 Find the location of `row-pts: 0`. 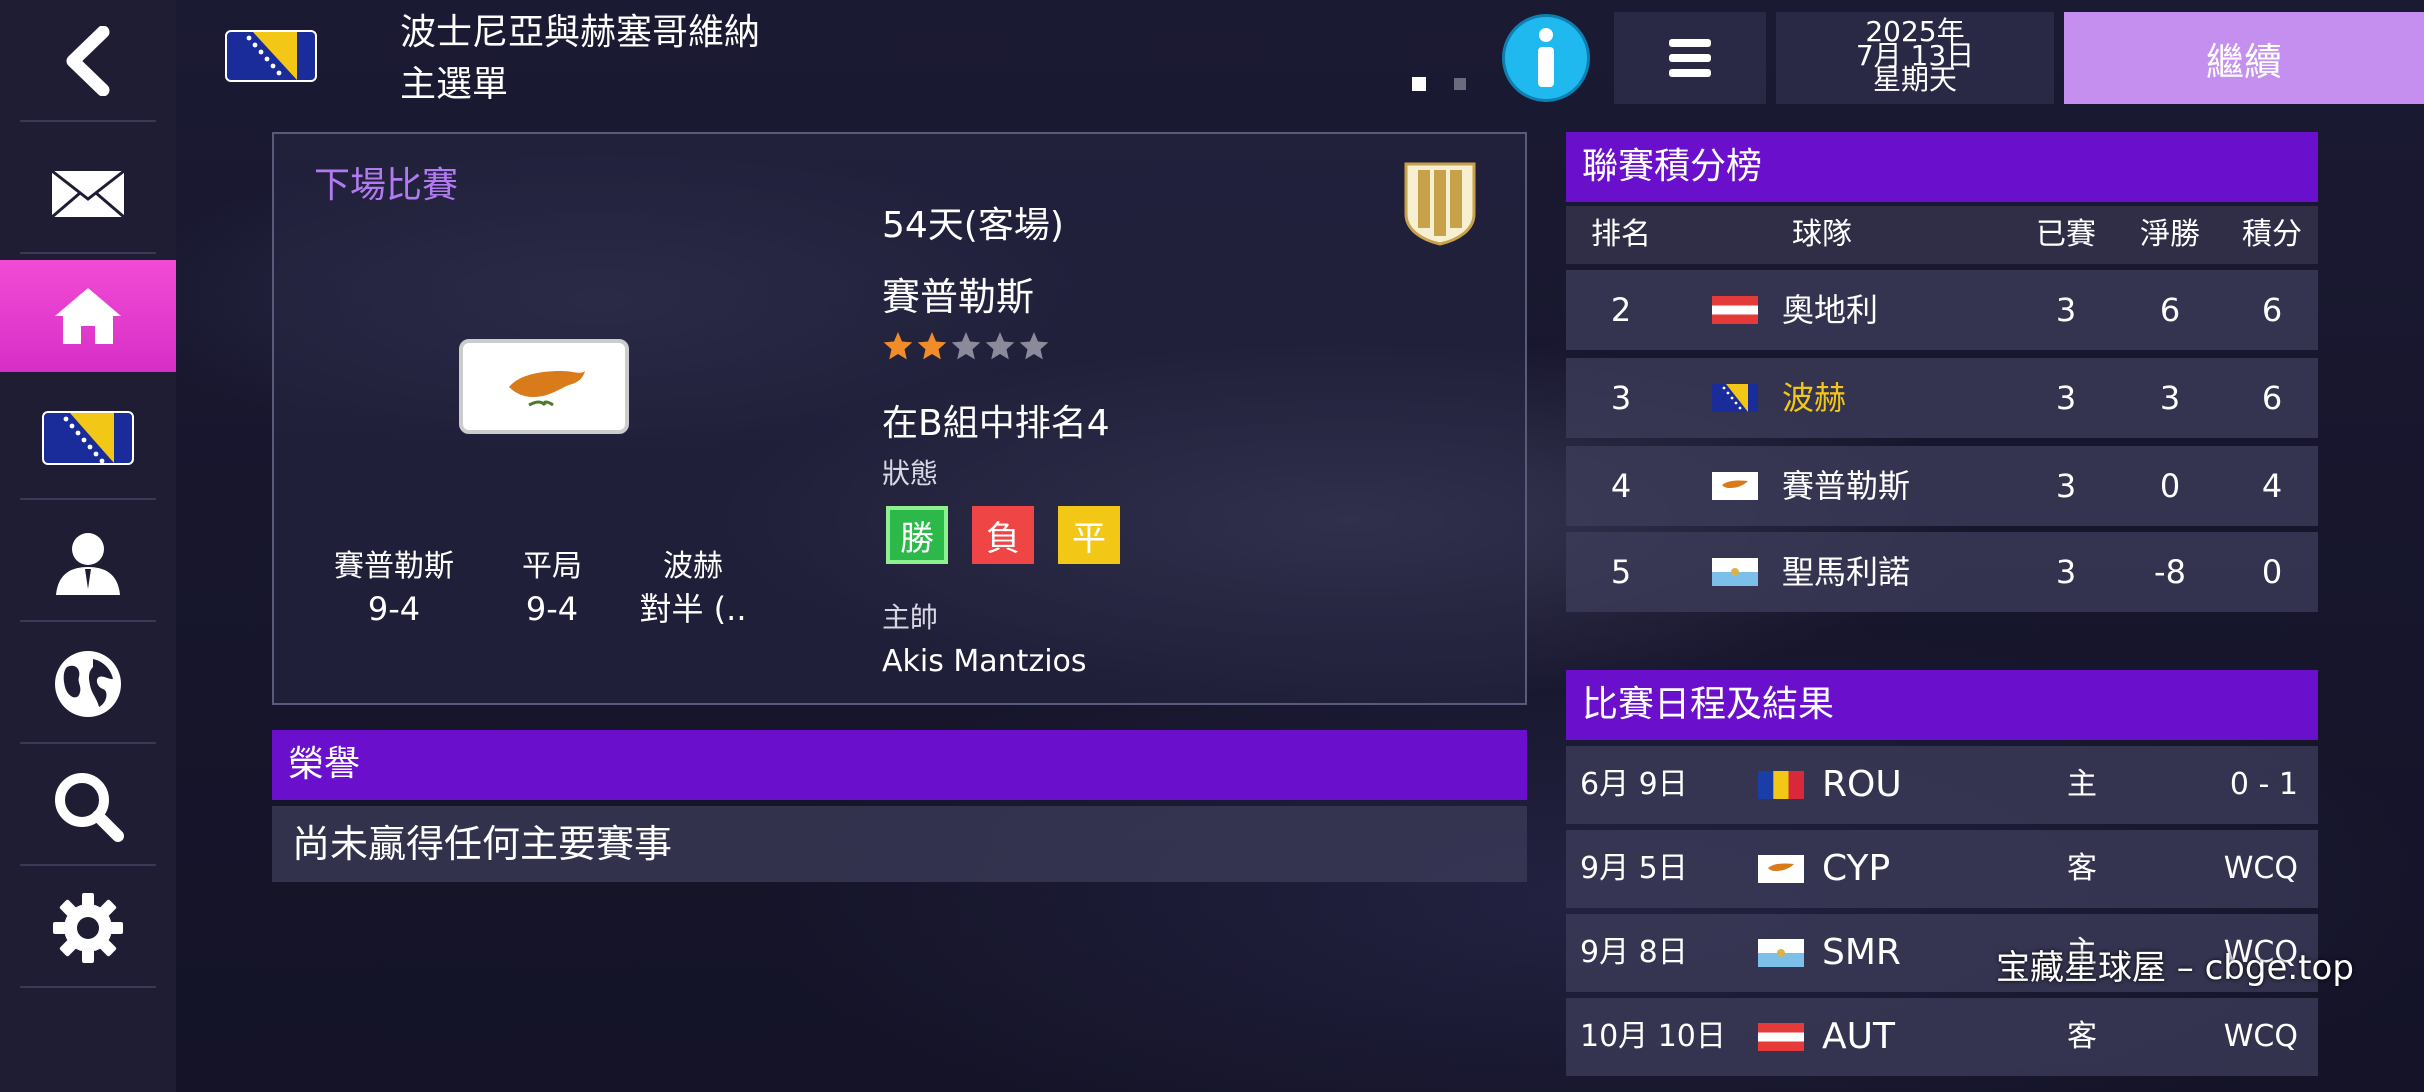

row-pts: 0 is located at coordinates (2272, 572).